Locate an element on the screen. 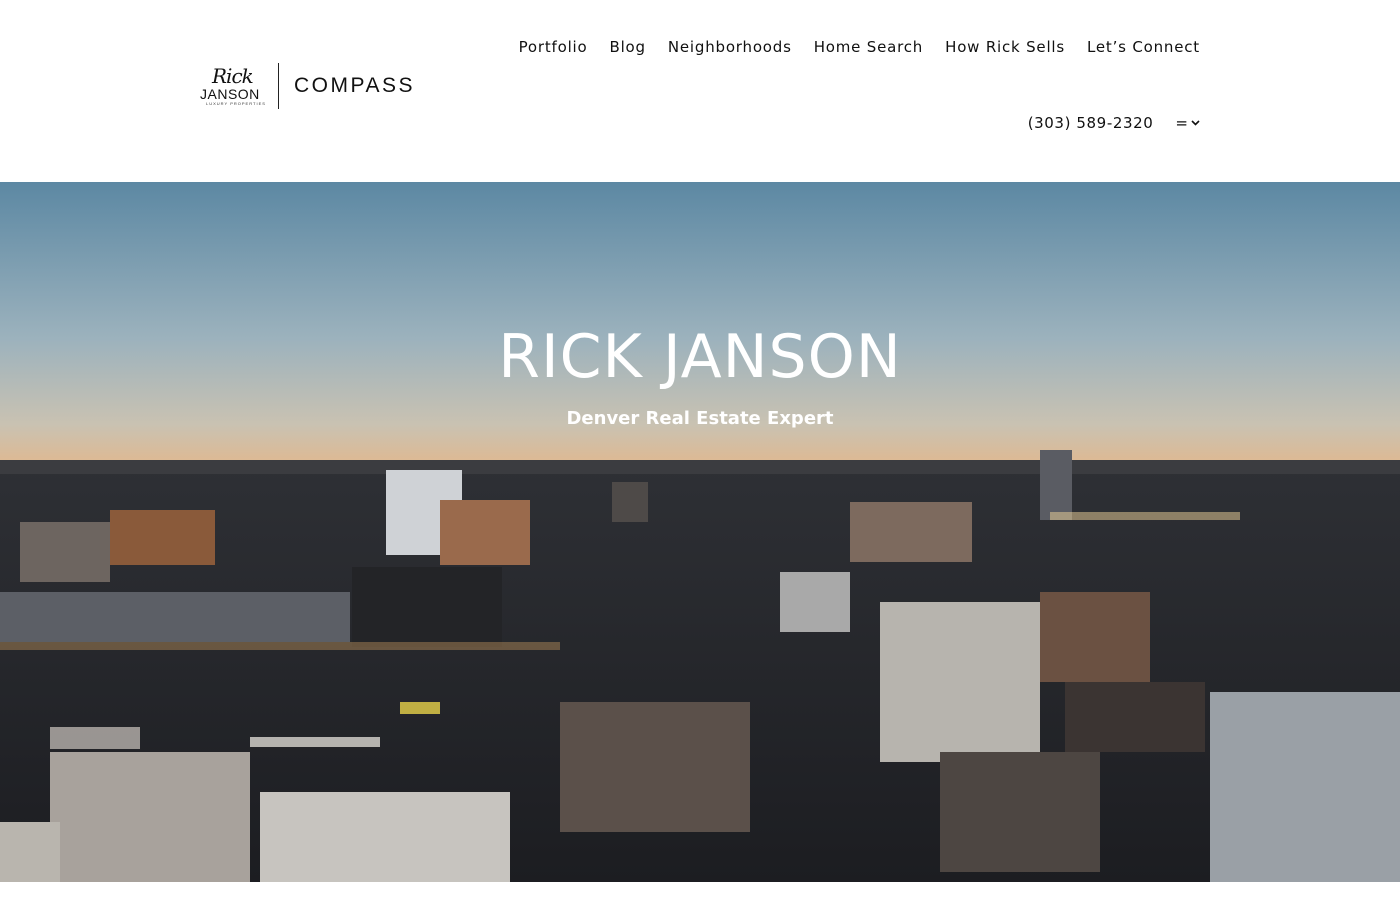 This screenshot has height=900, width=1400. compass-logo: COMPASS is located at coordinates (354, 85).